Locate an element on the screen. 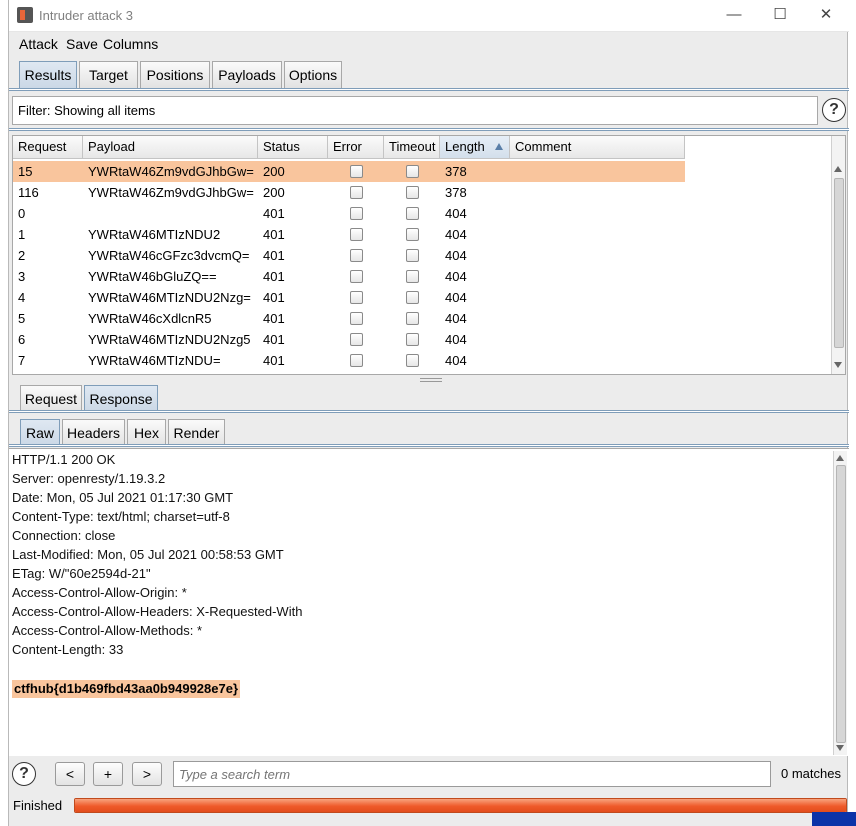  table-row: 3 YWRtaW46bGluZQ== 401 404 is located at coordinates (349, 276).